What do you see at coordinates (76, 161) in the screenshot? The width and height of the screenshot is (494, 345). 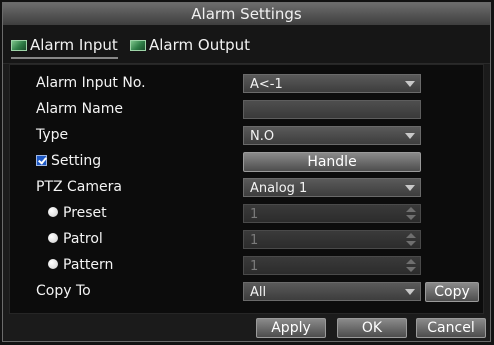 I see `setting-label: Setting` at bounding box center [76, 161].